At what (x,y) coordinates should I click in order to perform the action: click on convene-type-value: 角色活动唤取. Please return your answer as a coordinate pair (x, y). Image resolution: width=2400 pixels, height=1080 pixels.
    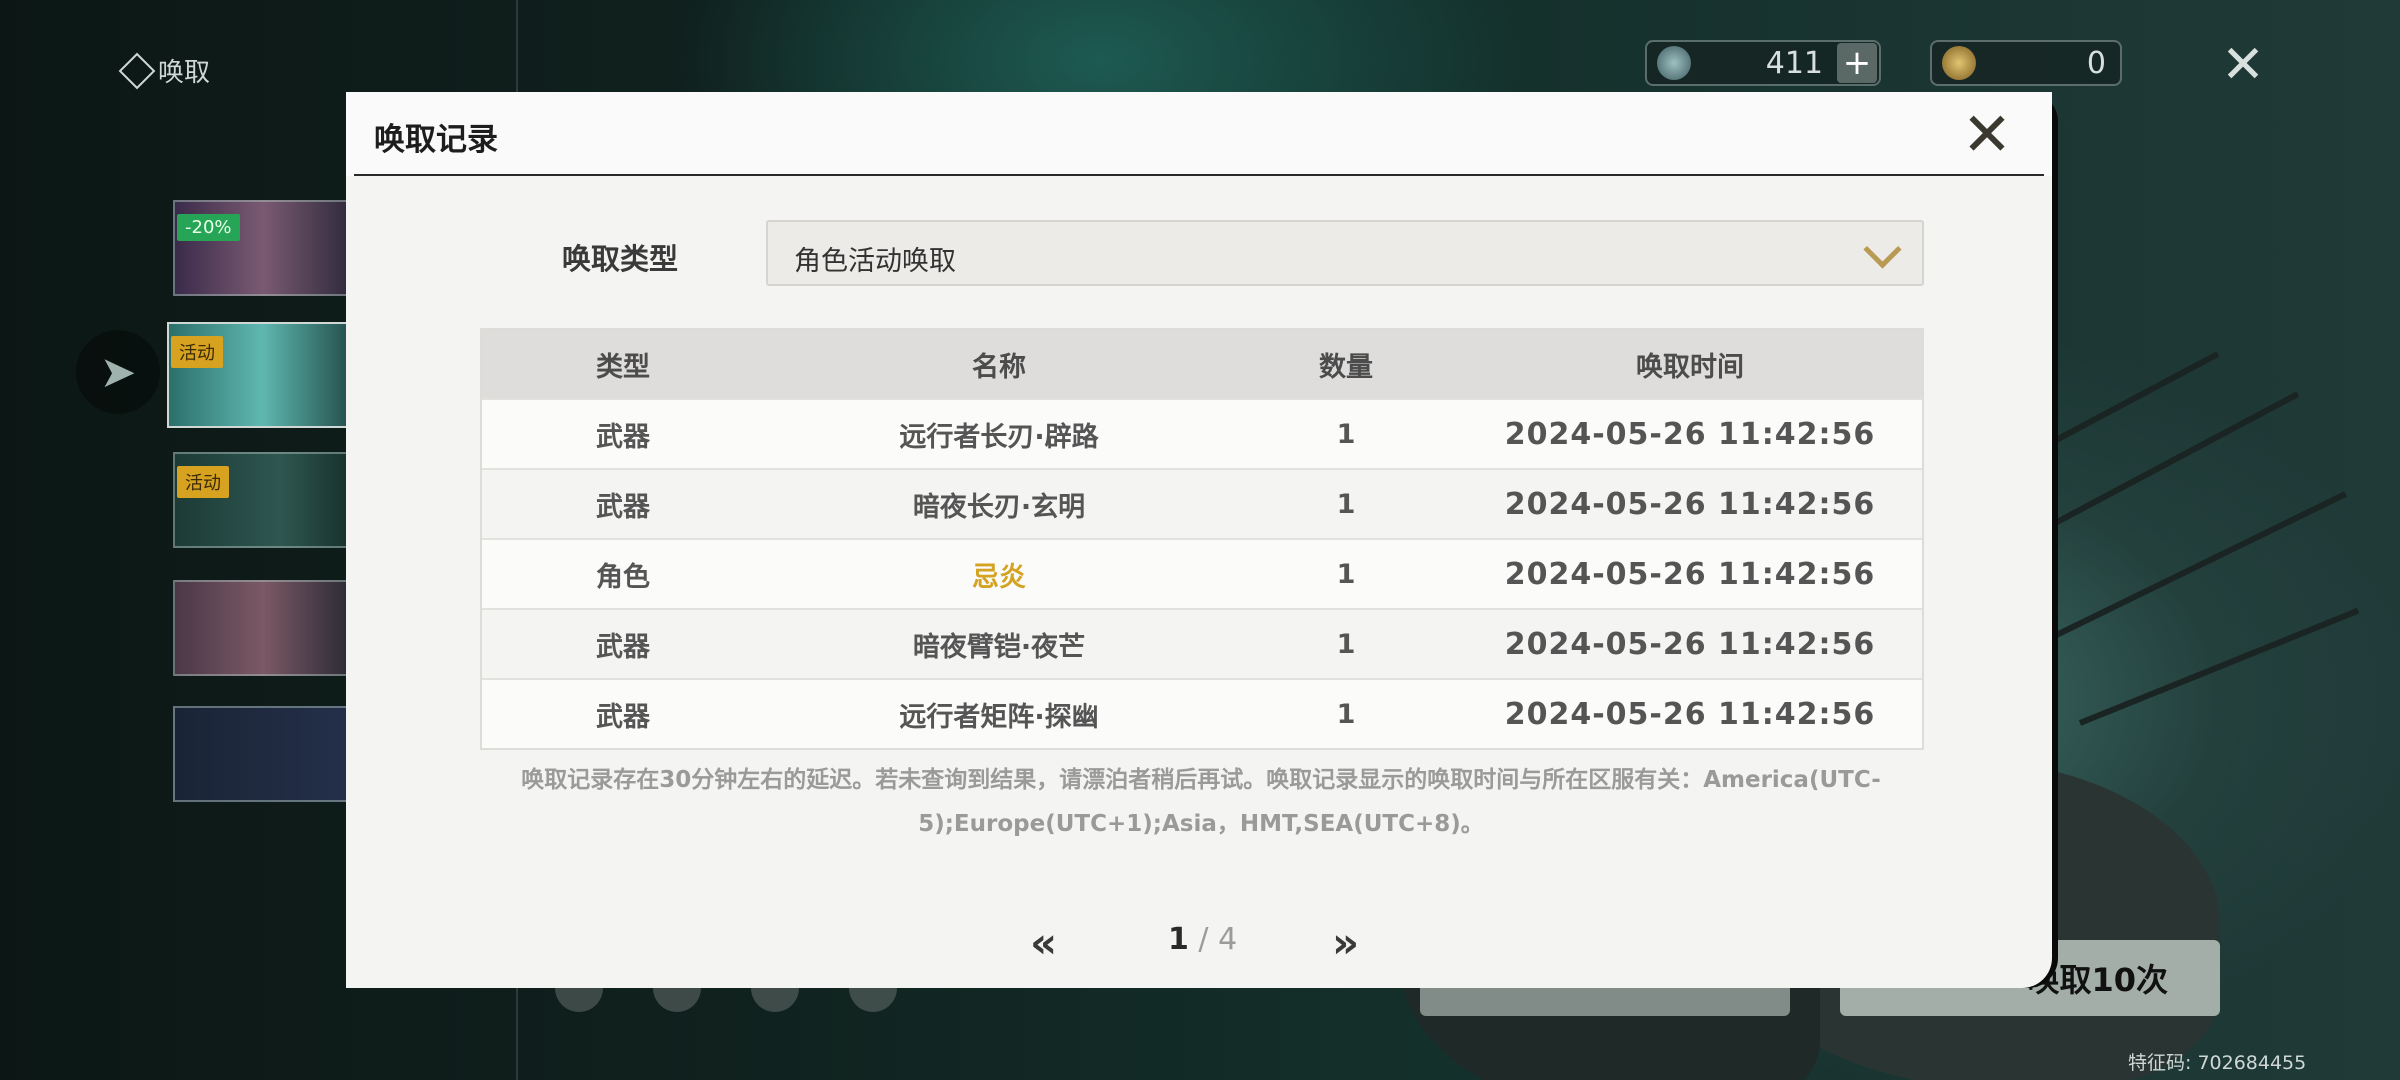
    Looking at the image, I should click on (875, 261).